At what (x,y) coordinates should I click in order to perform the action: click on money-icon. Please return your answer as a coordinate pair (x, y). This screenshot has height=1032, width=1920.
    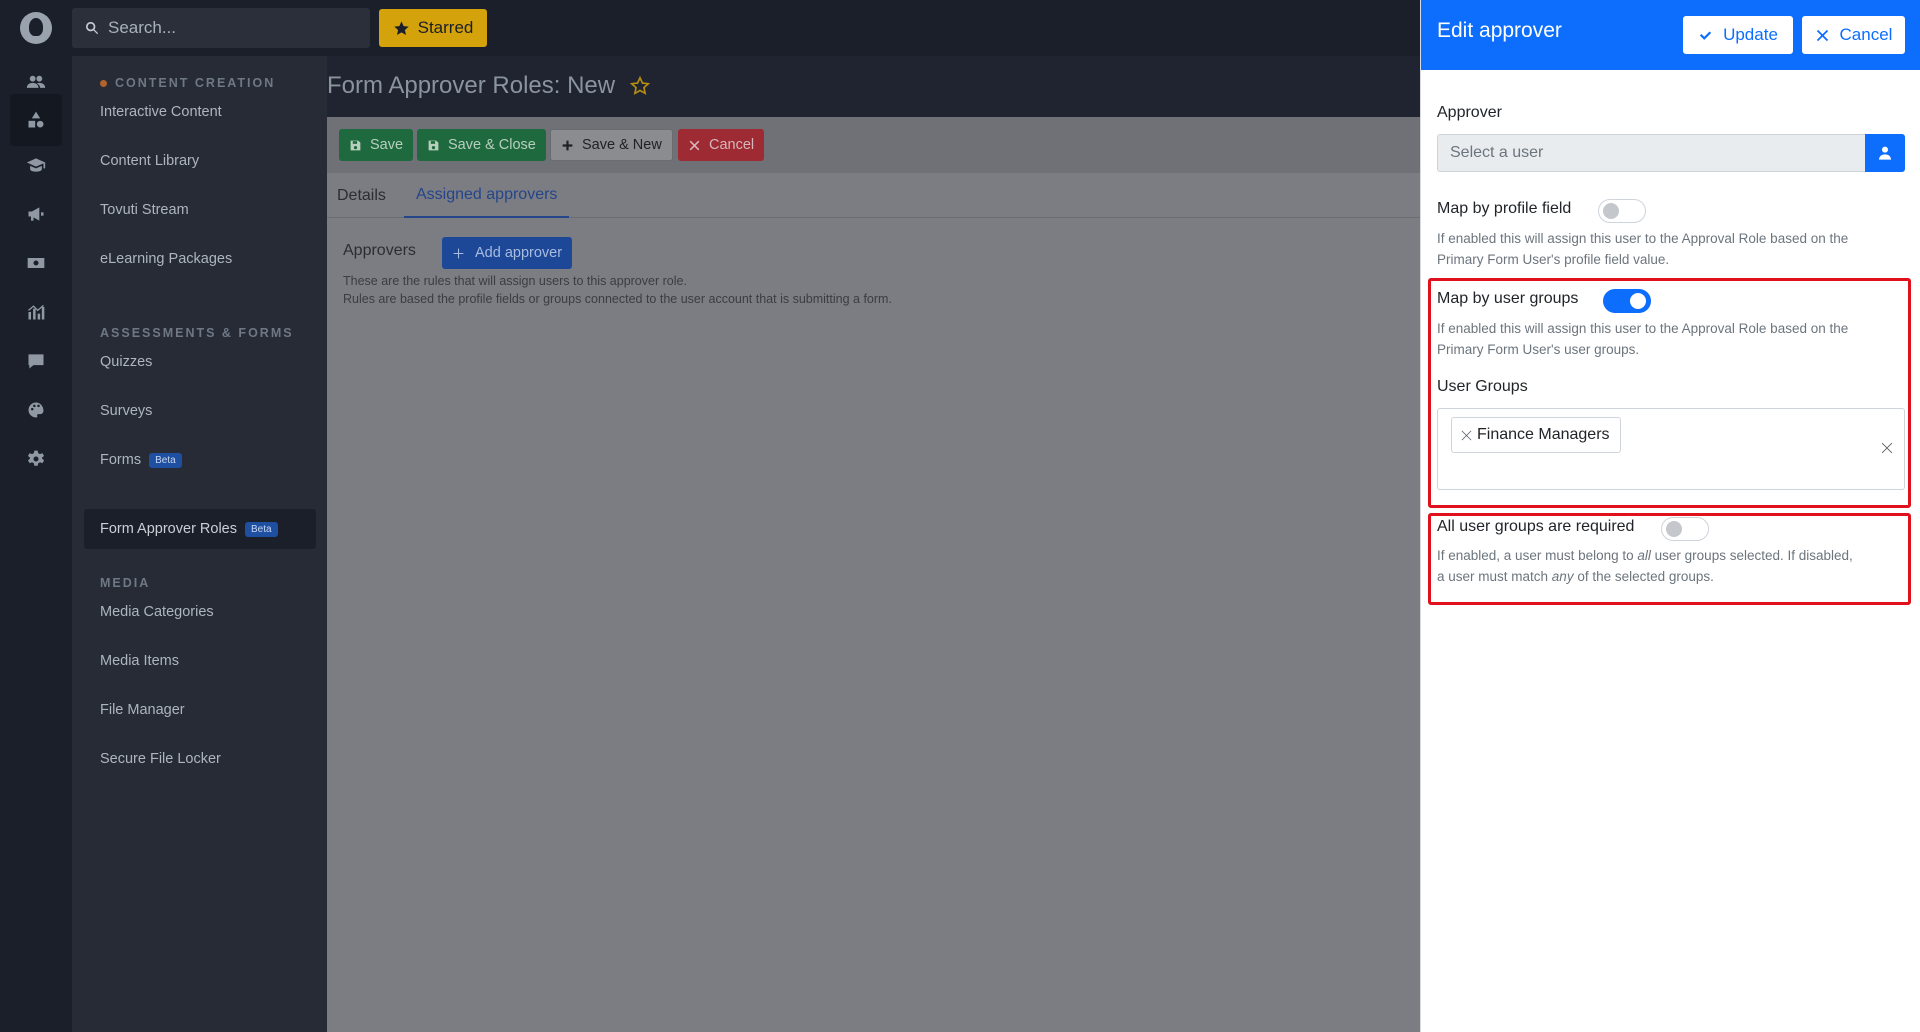
    Looking at the image, I should click on (36, 263).